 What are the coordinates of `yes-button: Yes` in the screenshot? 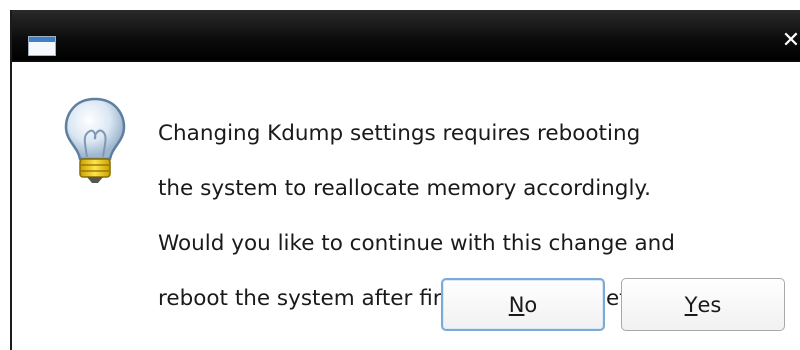 It's located at (703, 304).